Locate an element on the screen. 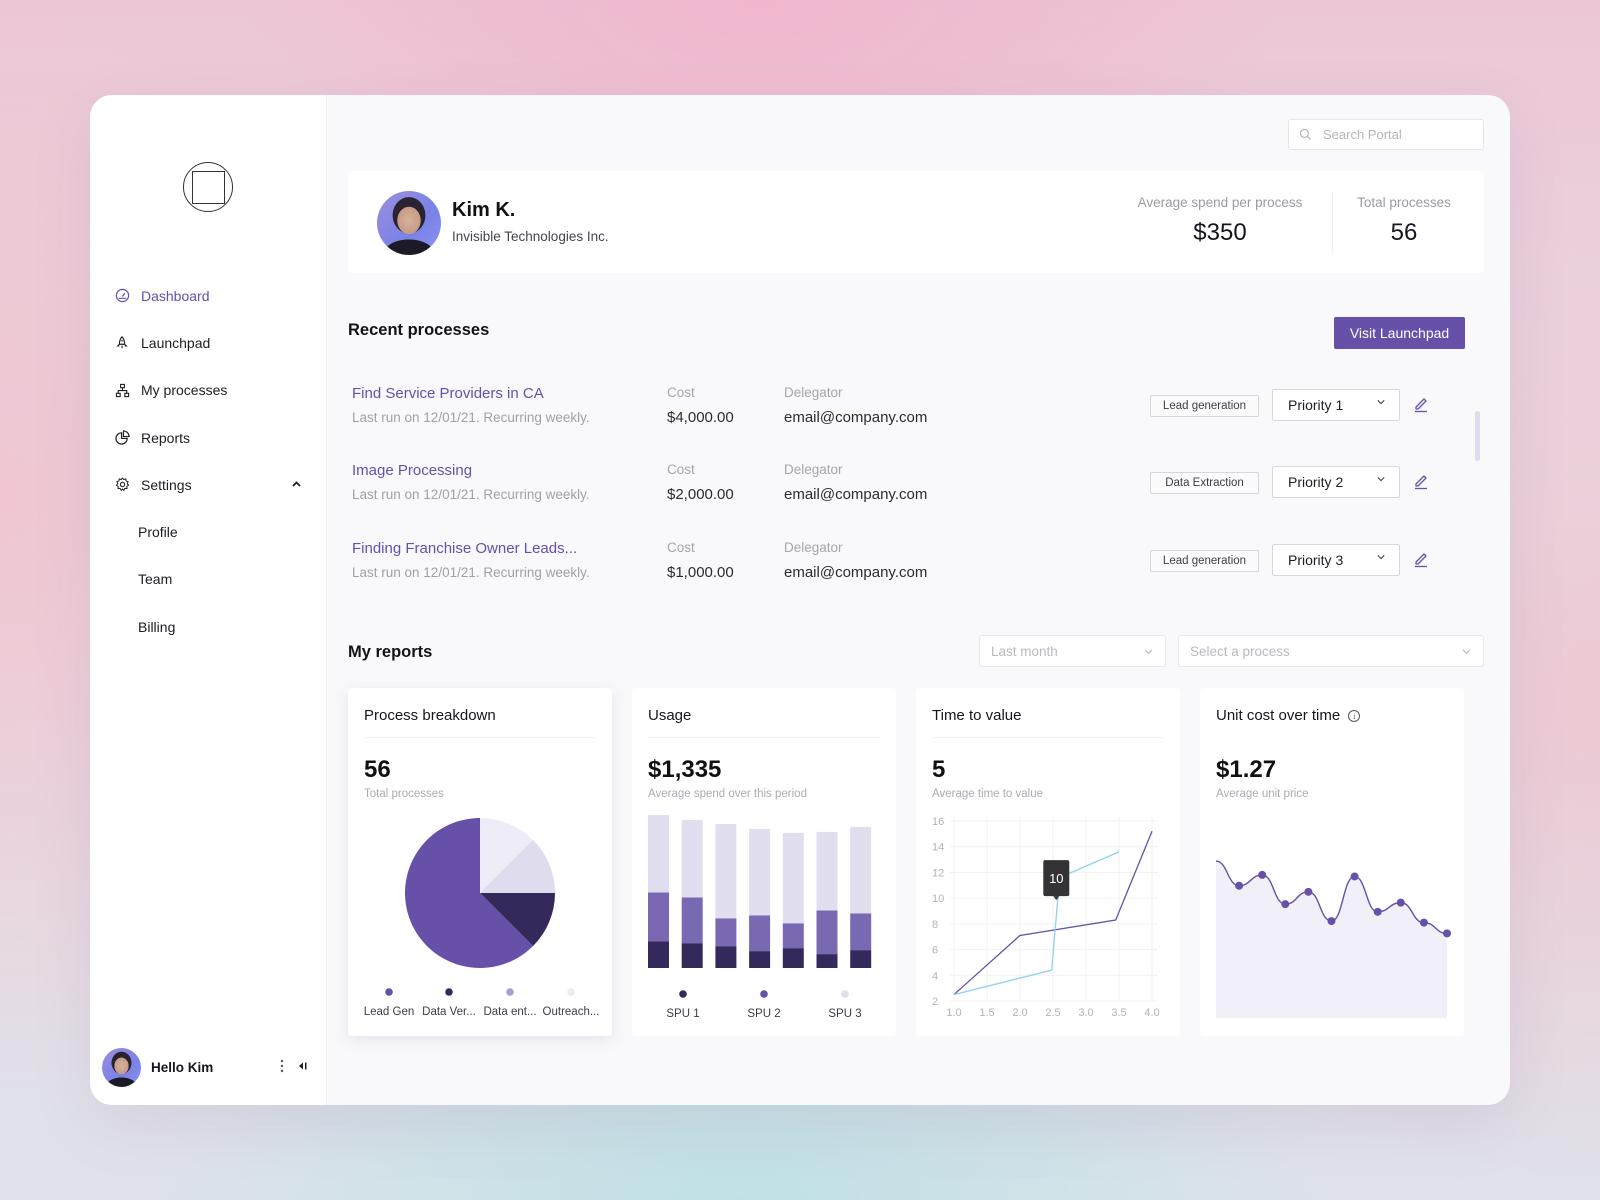  stat-average-spend: Average spend per process $350 is located at coordinates (1220, 221).